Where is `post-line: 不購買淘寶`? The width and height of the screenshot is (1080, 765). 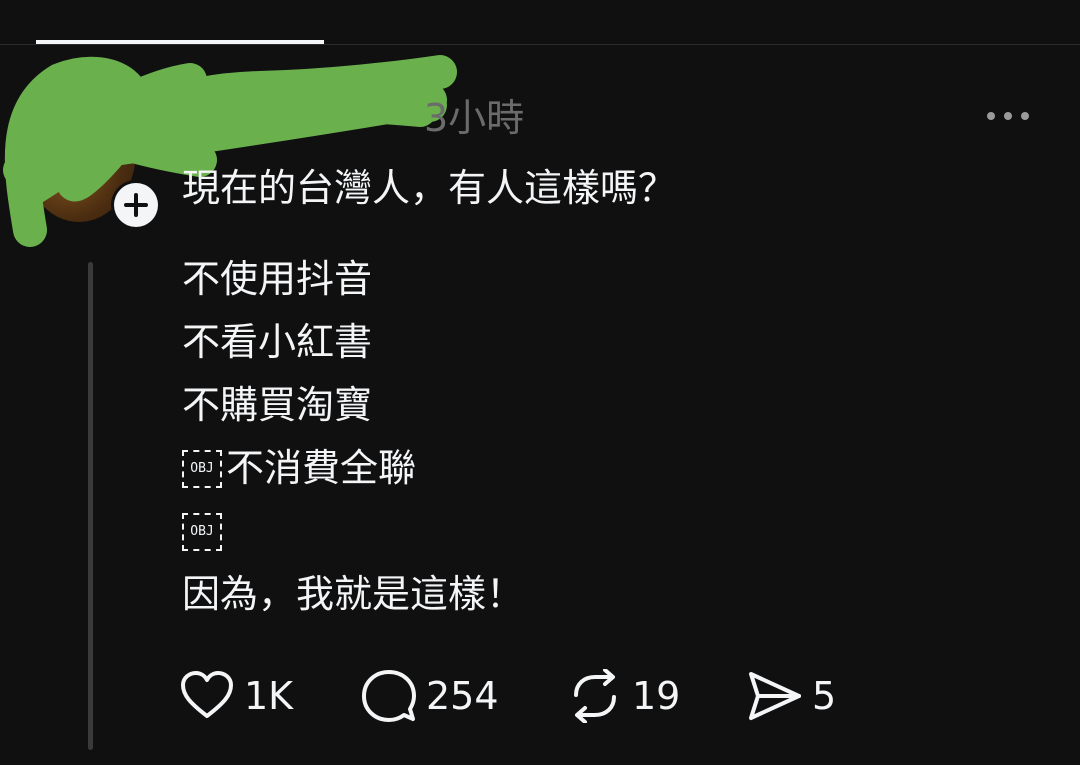 post-line: 不購買淘寶 is located at coordinates (353, 405).